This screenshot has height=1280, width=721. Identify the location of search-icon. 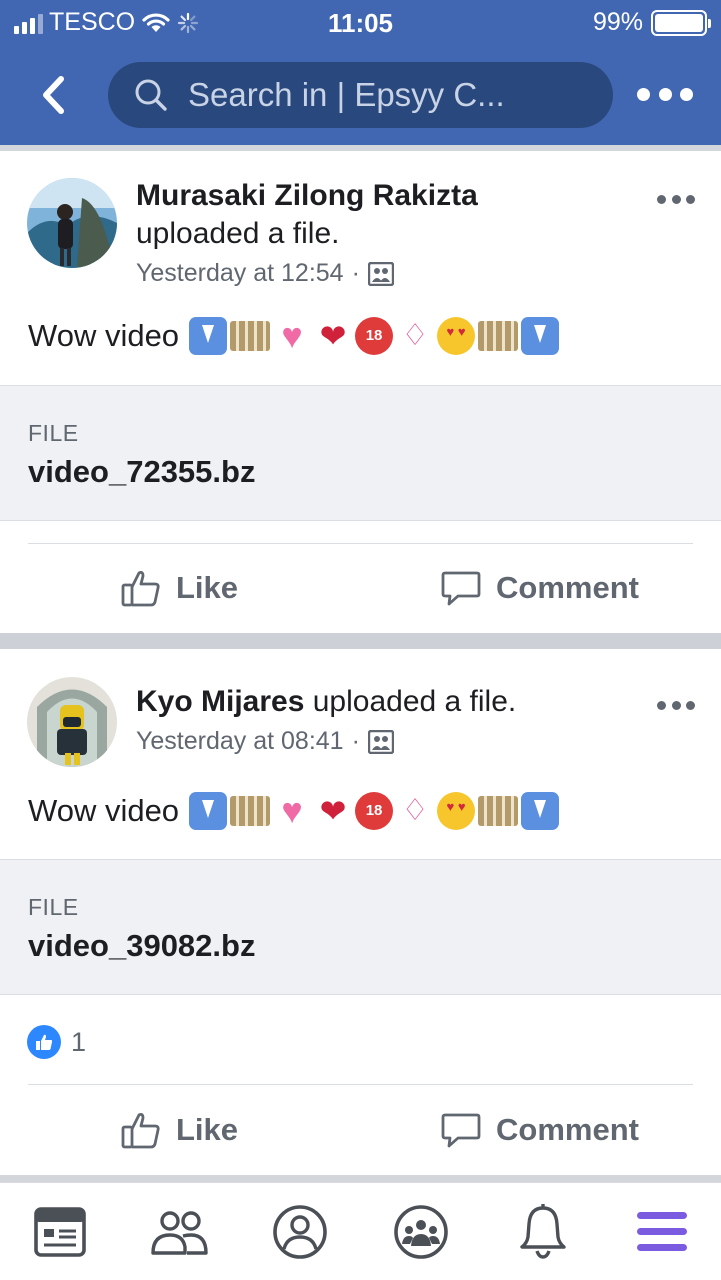
(151, 95).